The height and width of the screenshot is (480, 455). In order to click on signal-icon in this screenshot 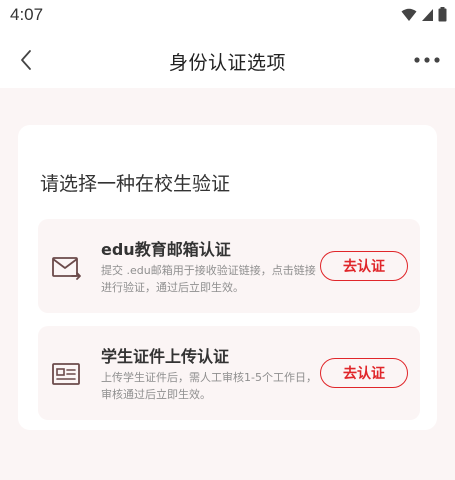, I will do `click(427, 14)`.